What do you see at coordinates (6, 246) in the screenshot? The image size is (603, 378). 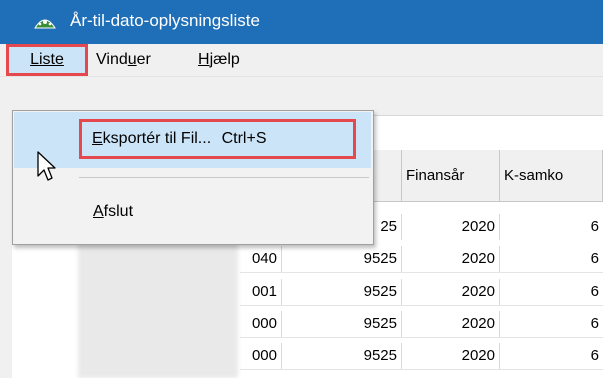 I see `left-strip` at bounding box center [6, 246].